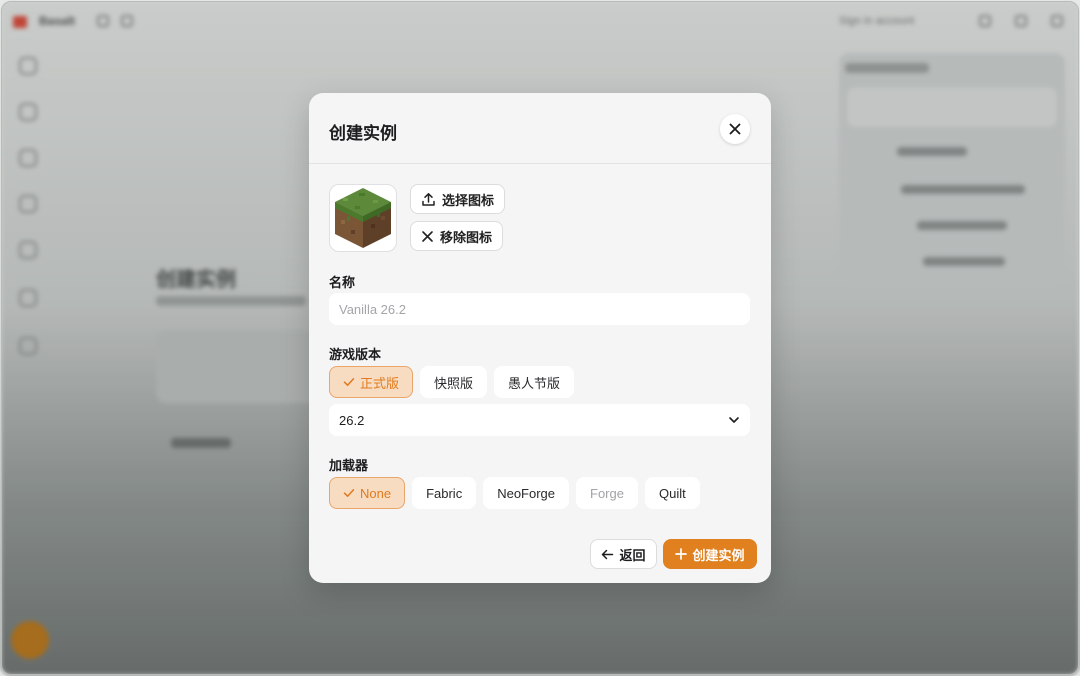 Image resolution: width=1080 pixels, height=676 pixels. I want to click on select-icon-label: 选择图标, so click(468, 200).